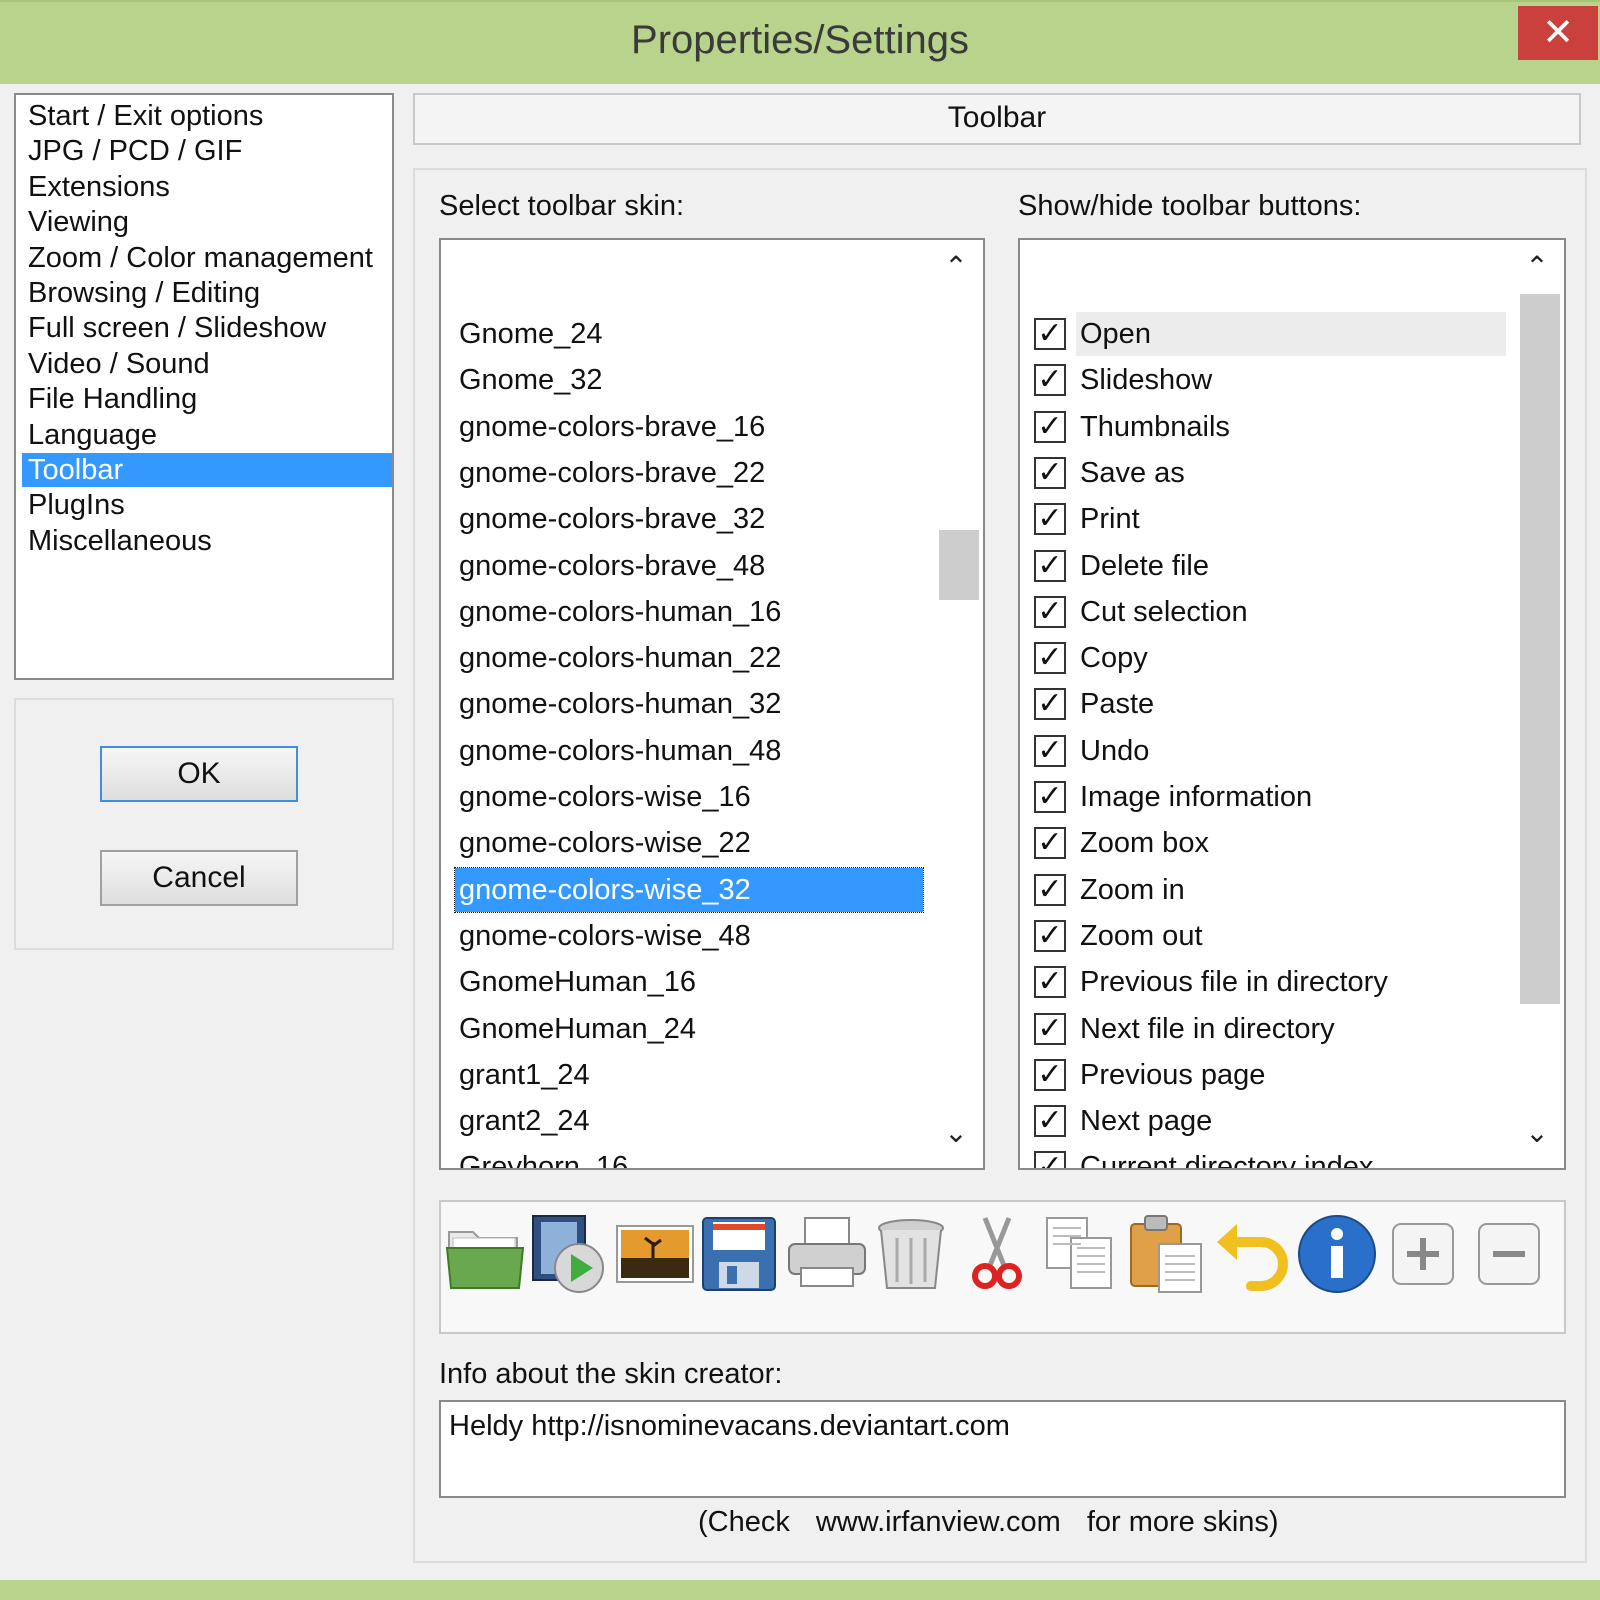 The image size is (1600, 1600). Describe the element at coordinates (618, 612) in the screenshot. I see `skin-list-item: gnome-colors-human_16` at that location.